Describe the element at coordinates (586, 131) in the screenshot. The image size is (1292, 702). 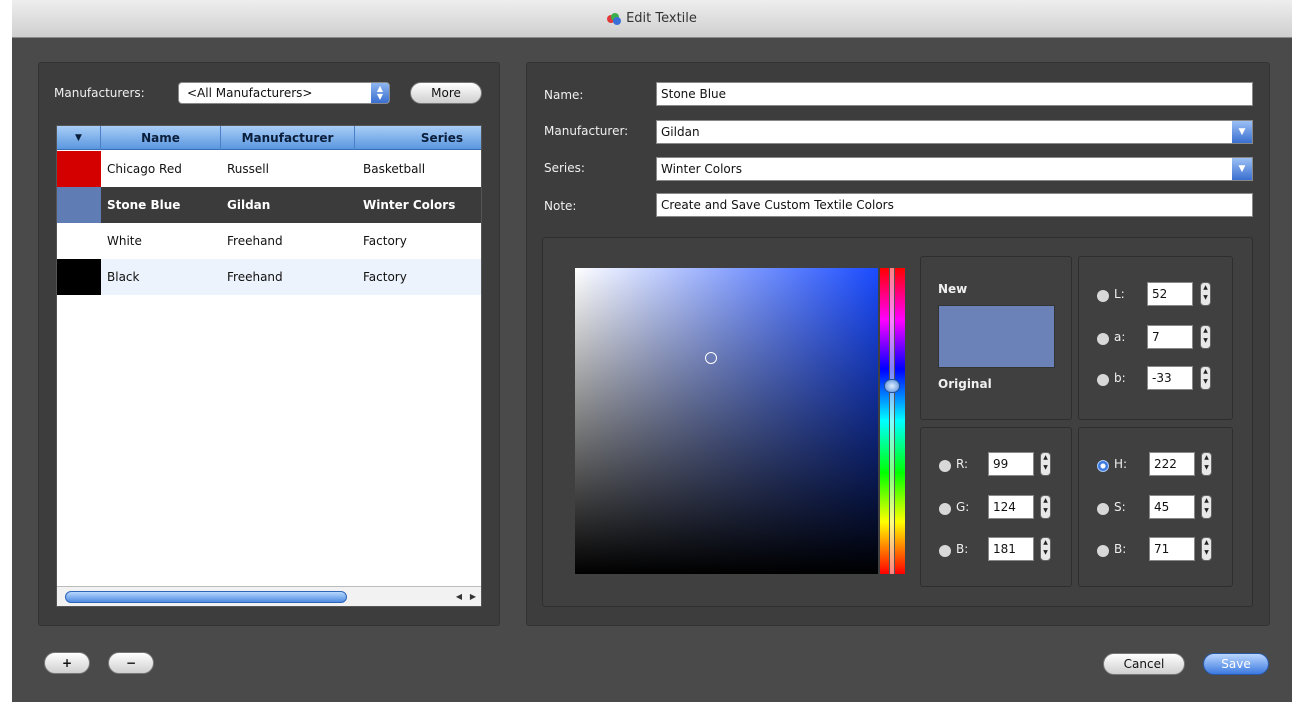
I see `manufacturer-label: Manufacturer:` at that location.